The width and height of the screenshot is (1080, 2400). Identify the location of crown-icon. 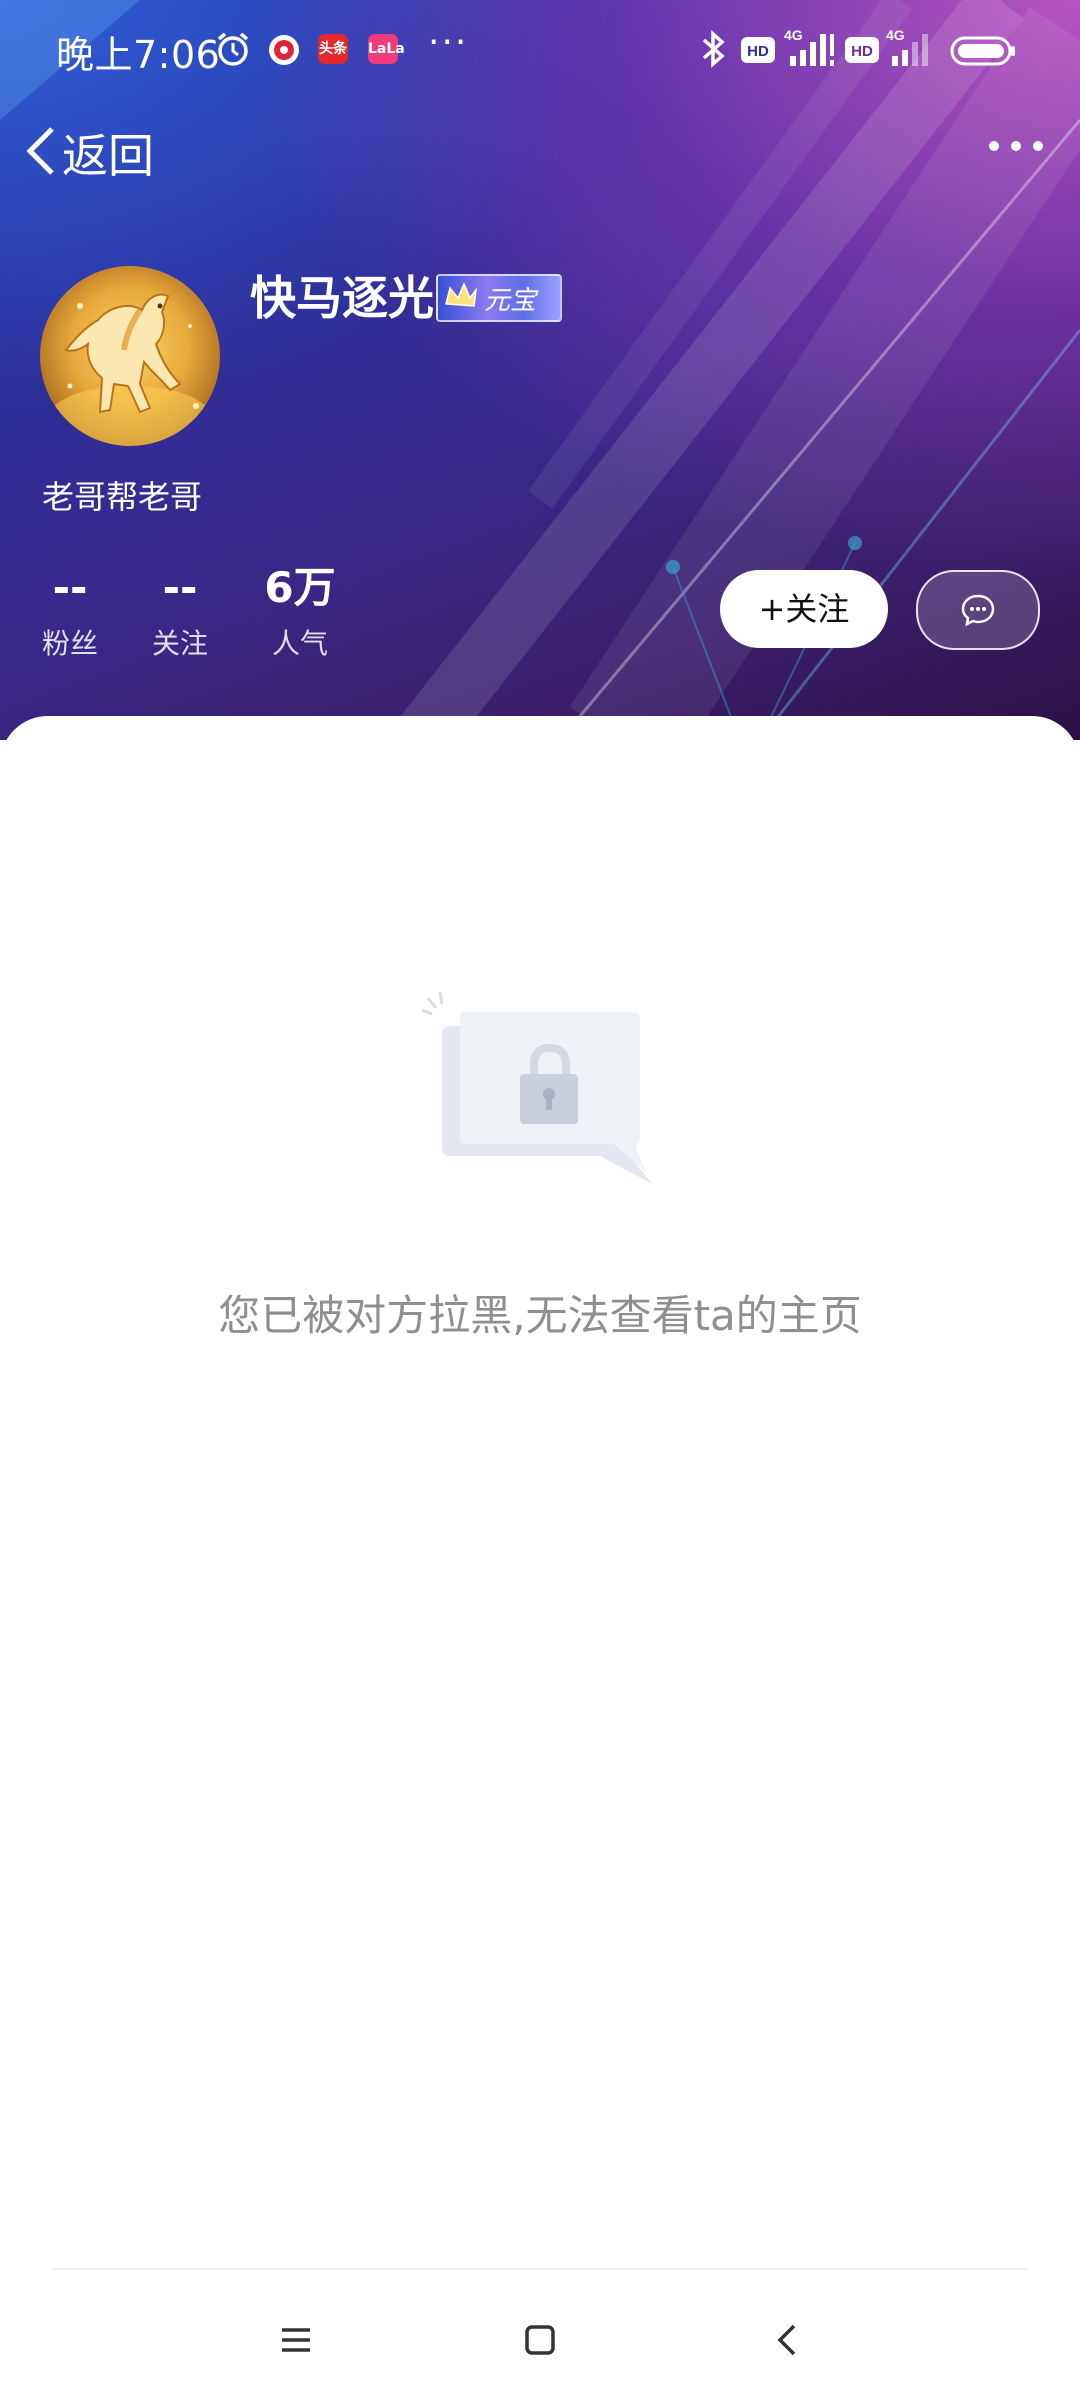
(461, 294).